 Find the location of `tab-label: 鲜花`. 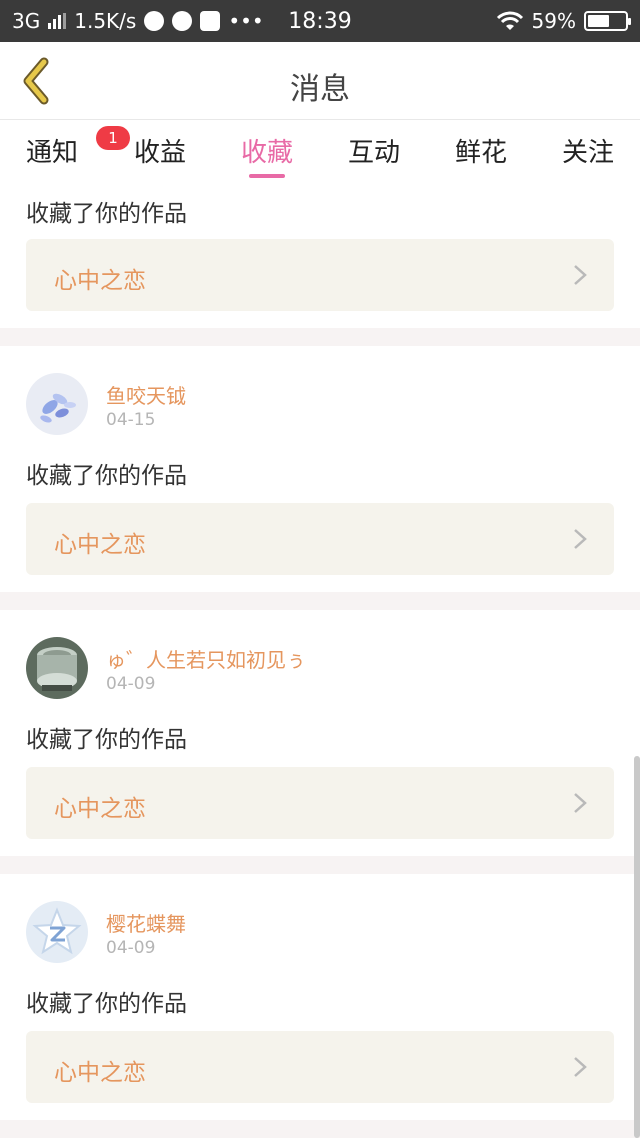

tab-label: 鲜花 is located at coordinates (481, 153).